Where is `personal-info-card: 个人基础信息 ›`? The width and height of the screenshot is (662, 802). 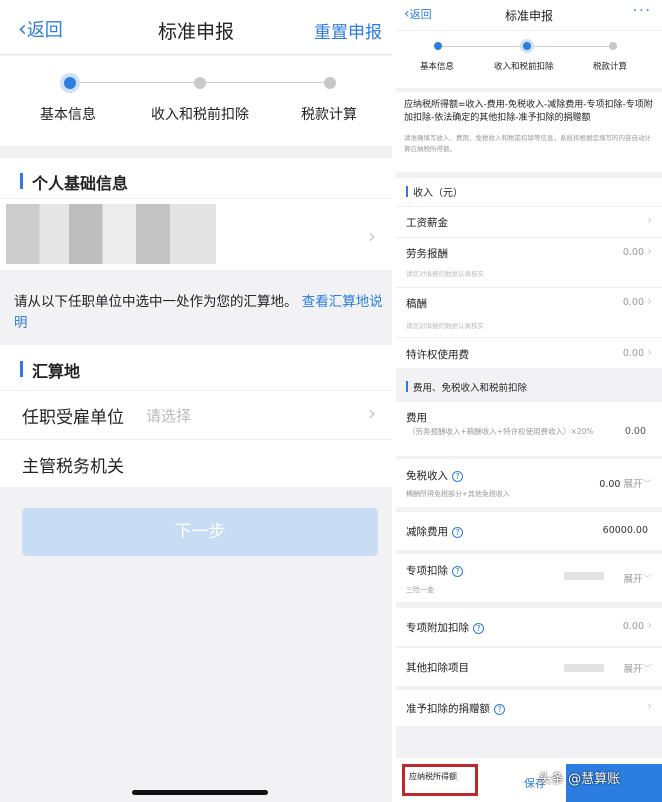 personal-info-card: 个人基础信息 › is located at coordinates (196, 214).